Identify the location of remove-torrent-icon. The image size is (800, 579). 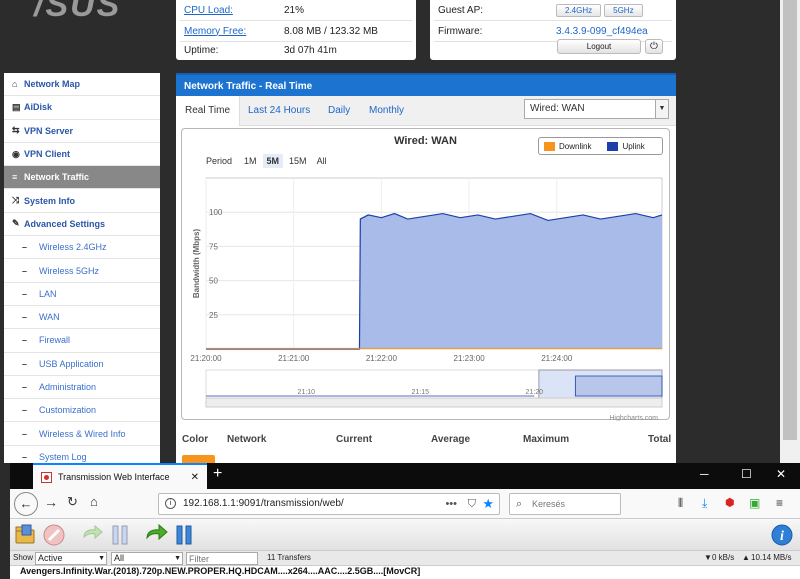
(54, 535).